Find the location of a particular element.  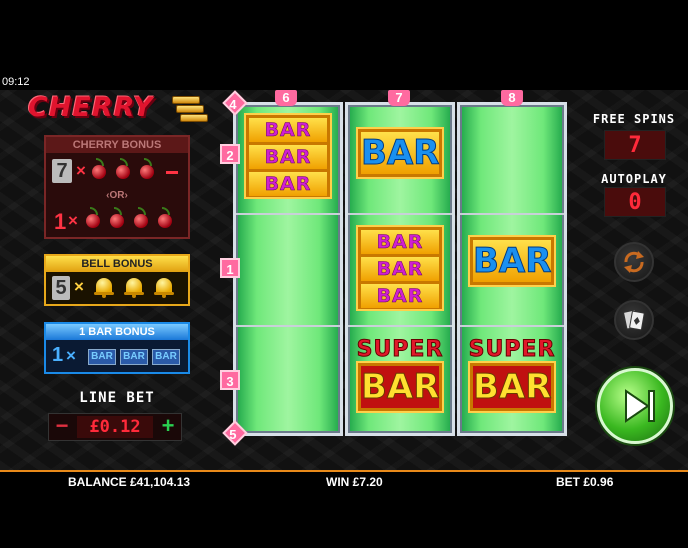

reel-3: BAR SUPER BAR is located at coordinates (512, 269).